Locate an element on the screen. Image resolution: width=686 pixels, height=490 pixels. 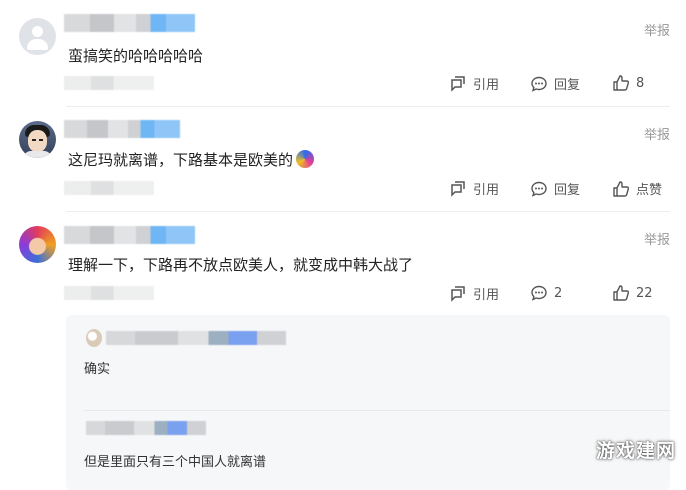
watermark-text: 游戏建网 is located at coordinates (635, 451).